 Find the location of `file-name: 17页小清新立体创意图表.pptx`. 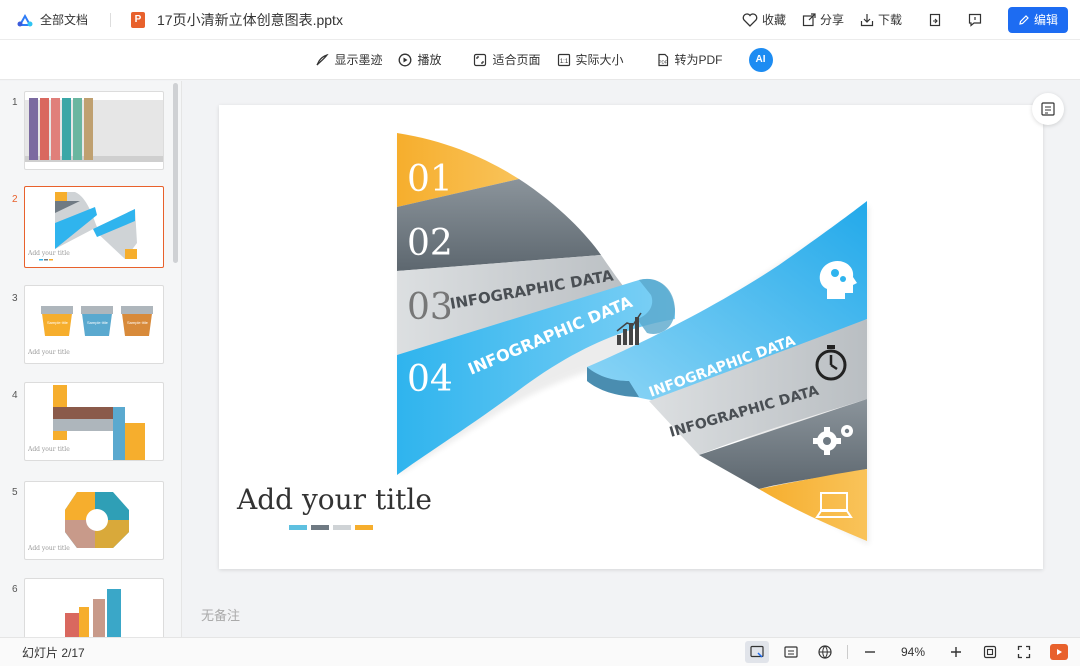

file-name: 17页小清新立体创意图表.pptx is located at coordinates (250, 19).